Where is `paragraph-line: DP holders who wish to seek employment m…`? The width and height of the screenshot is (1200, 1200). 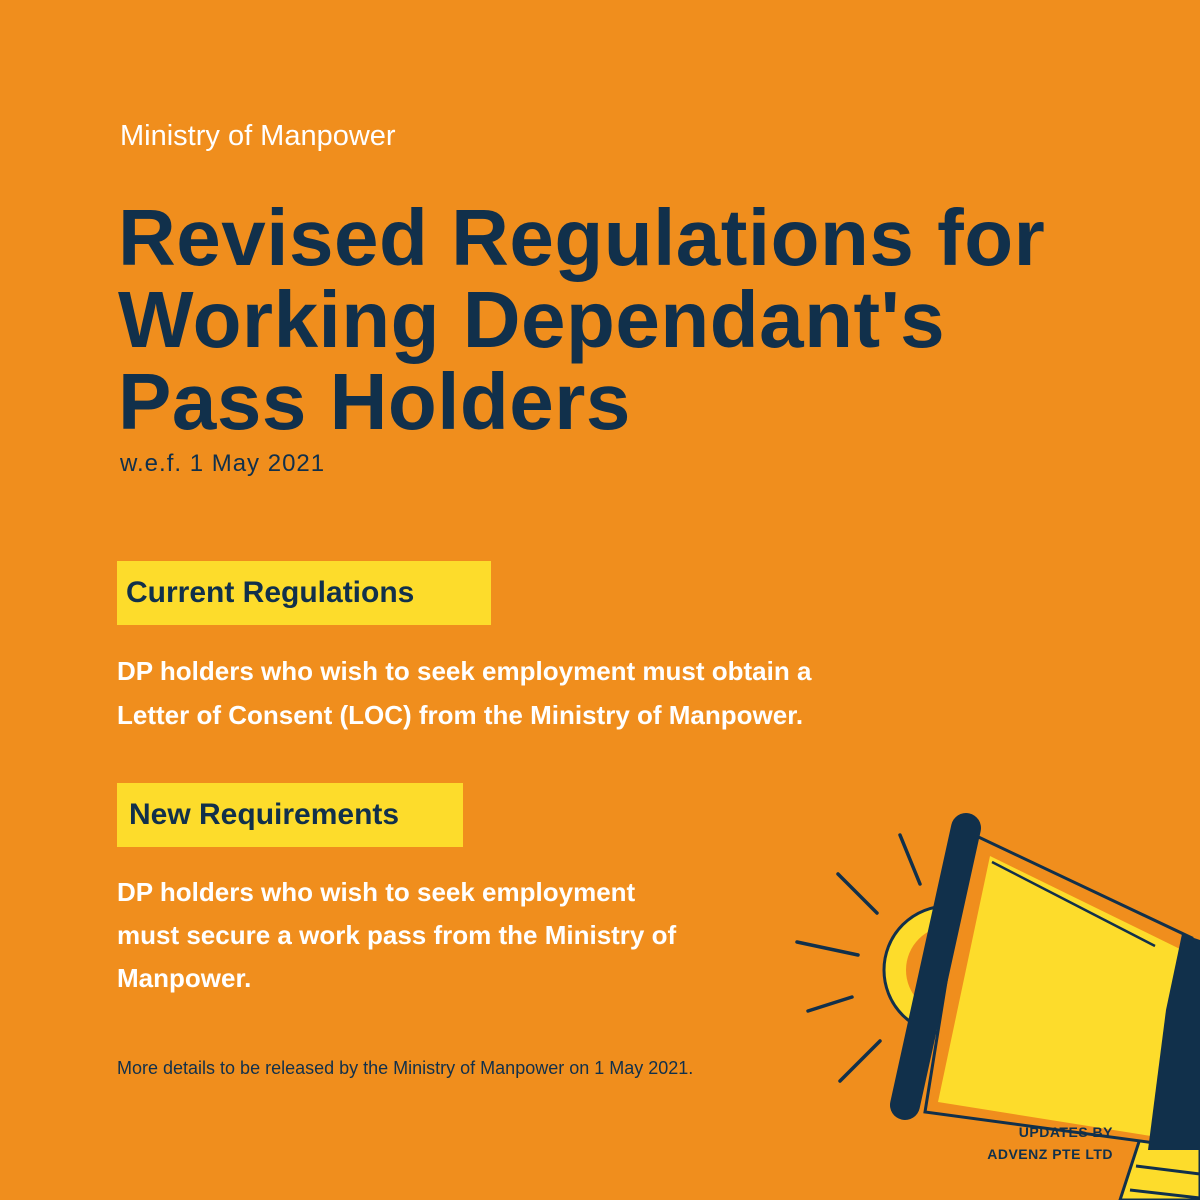 paragraph-line: DP holders who wish to seek employment m… is located at coordinates (464, 671).